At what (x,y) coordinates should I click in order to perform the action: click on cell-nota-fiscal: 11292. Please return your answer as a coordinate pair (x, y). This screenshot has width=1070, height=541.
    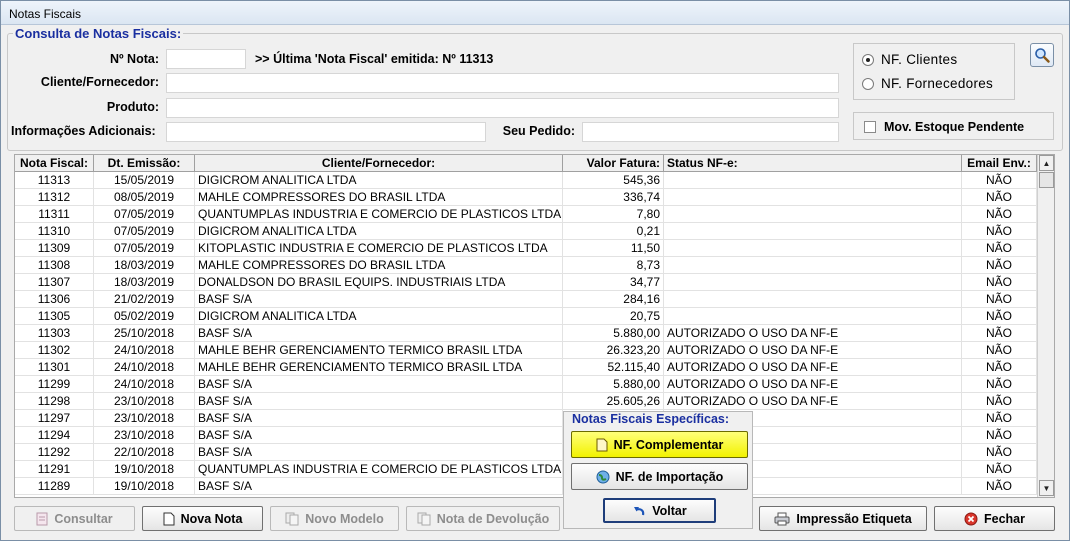
    Looking at the image, I should click on (54, 452).